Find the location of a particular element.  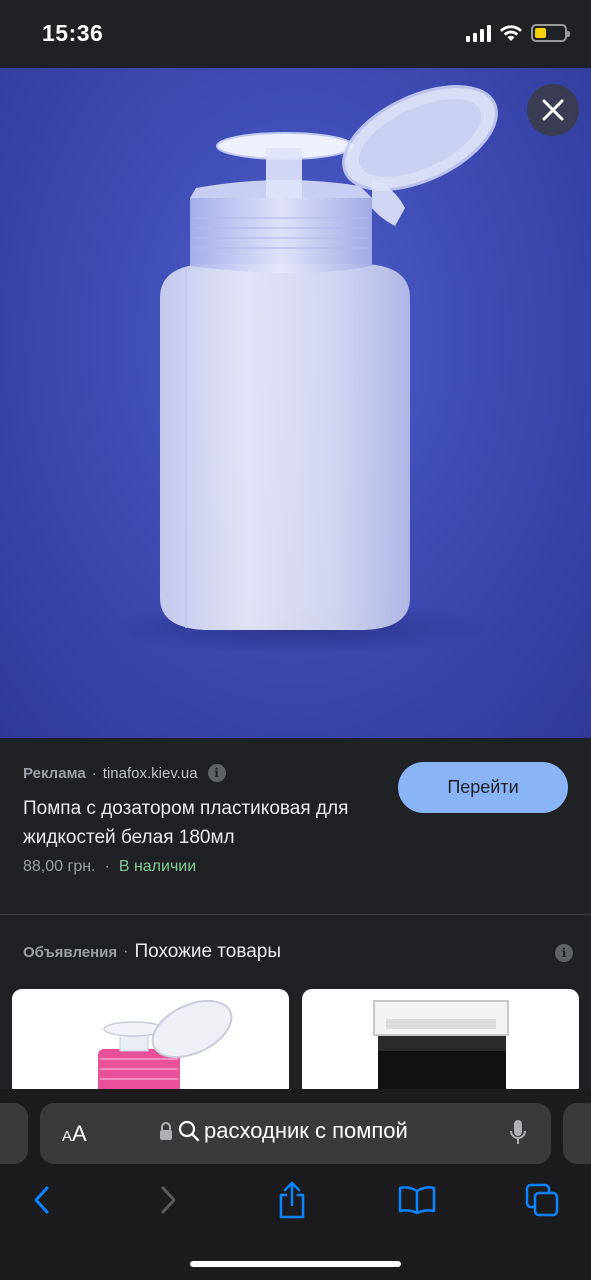

previous-tab-peek is located at coordinates (14, 1133).